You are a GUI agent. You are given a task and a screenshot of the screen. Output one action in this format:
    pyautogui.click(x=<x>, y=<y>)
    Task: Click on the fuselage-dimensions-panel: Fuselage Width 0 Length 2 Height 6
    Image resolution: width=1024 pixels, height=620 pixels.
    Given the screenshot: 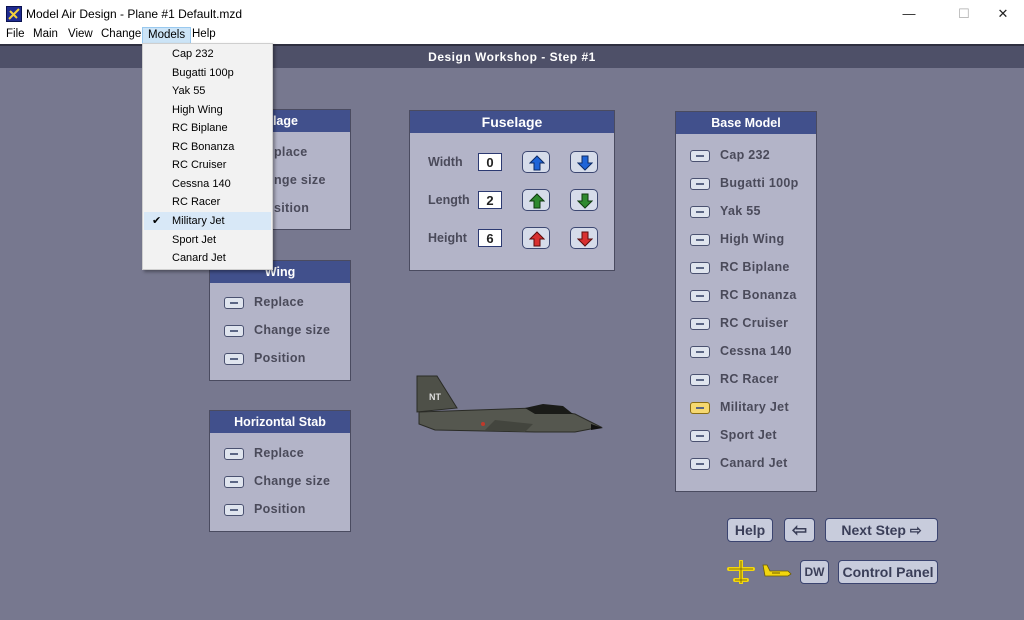 What is the action you would take?
    pyautogui.click(x=512, y=190)
    